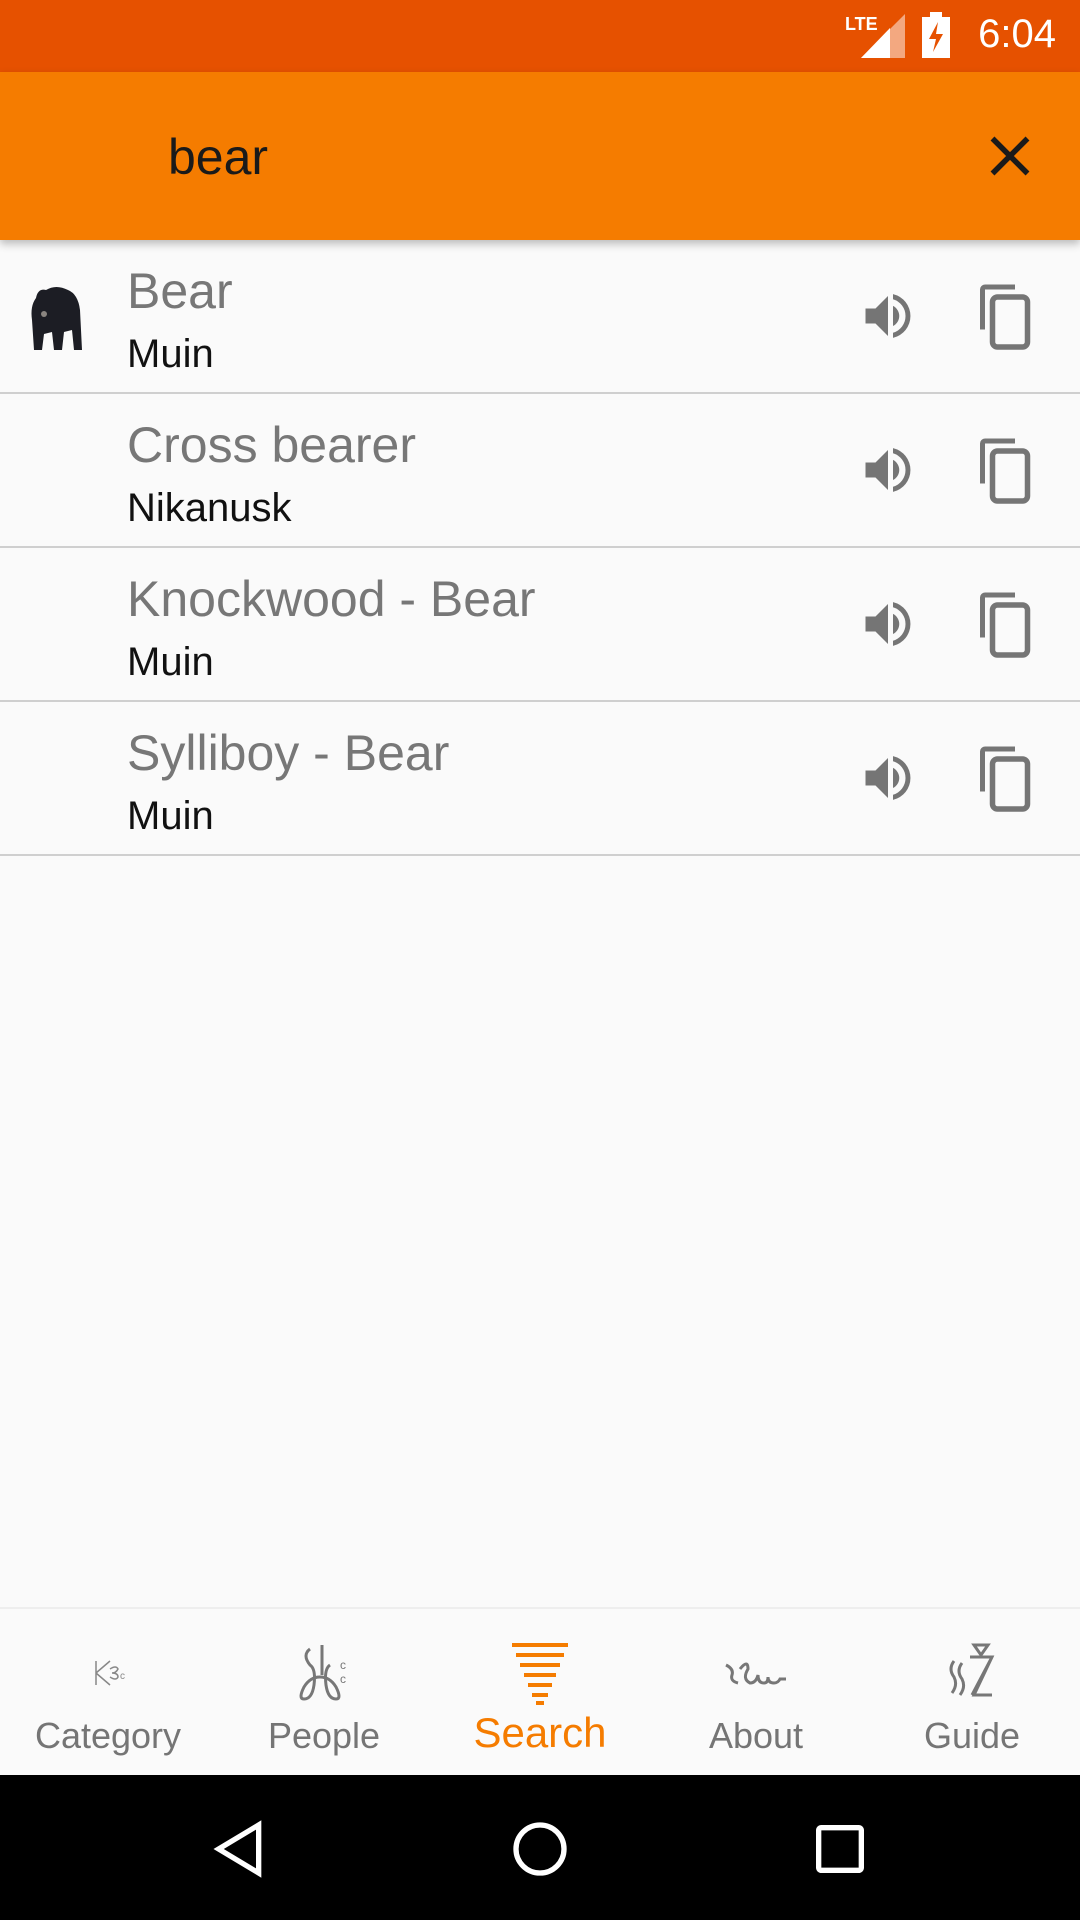 The height and width of the screenshot is (1920, 1080). I want to click on close-icon, so click(1010, 156).